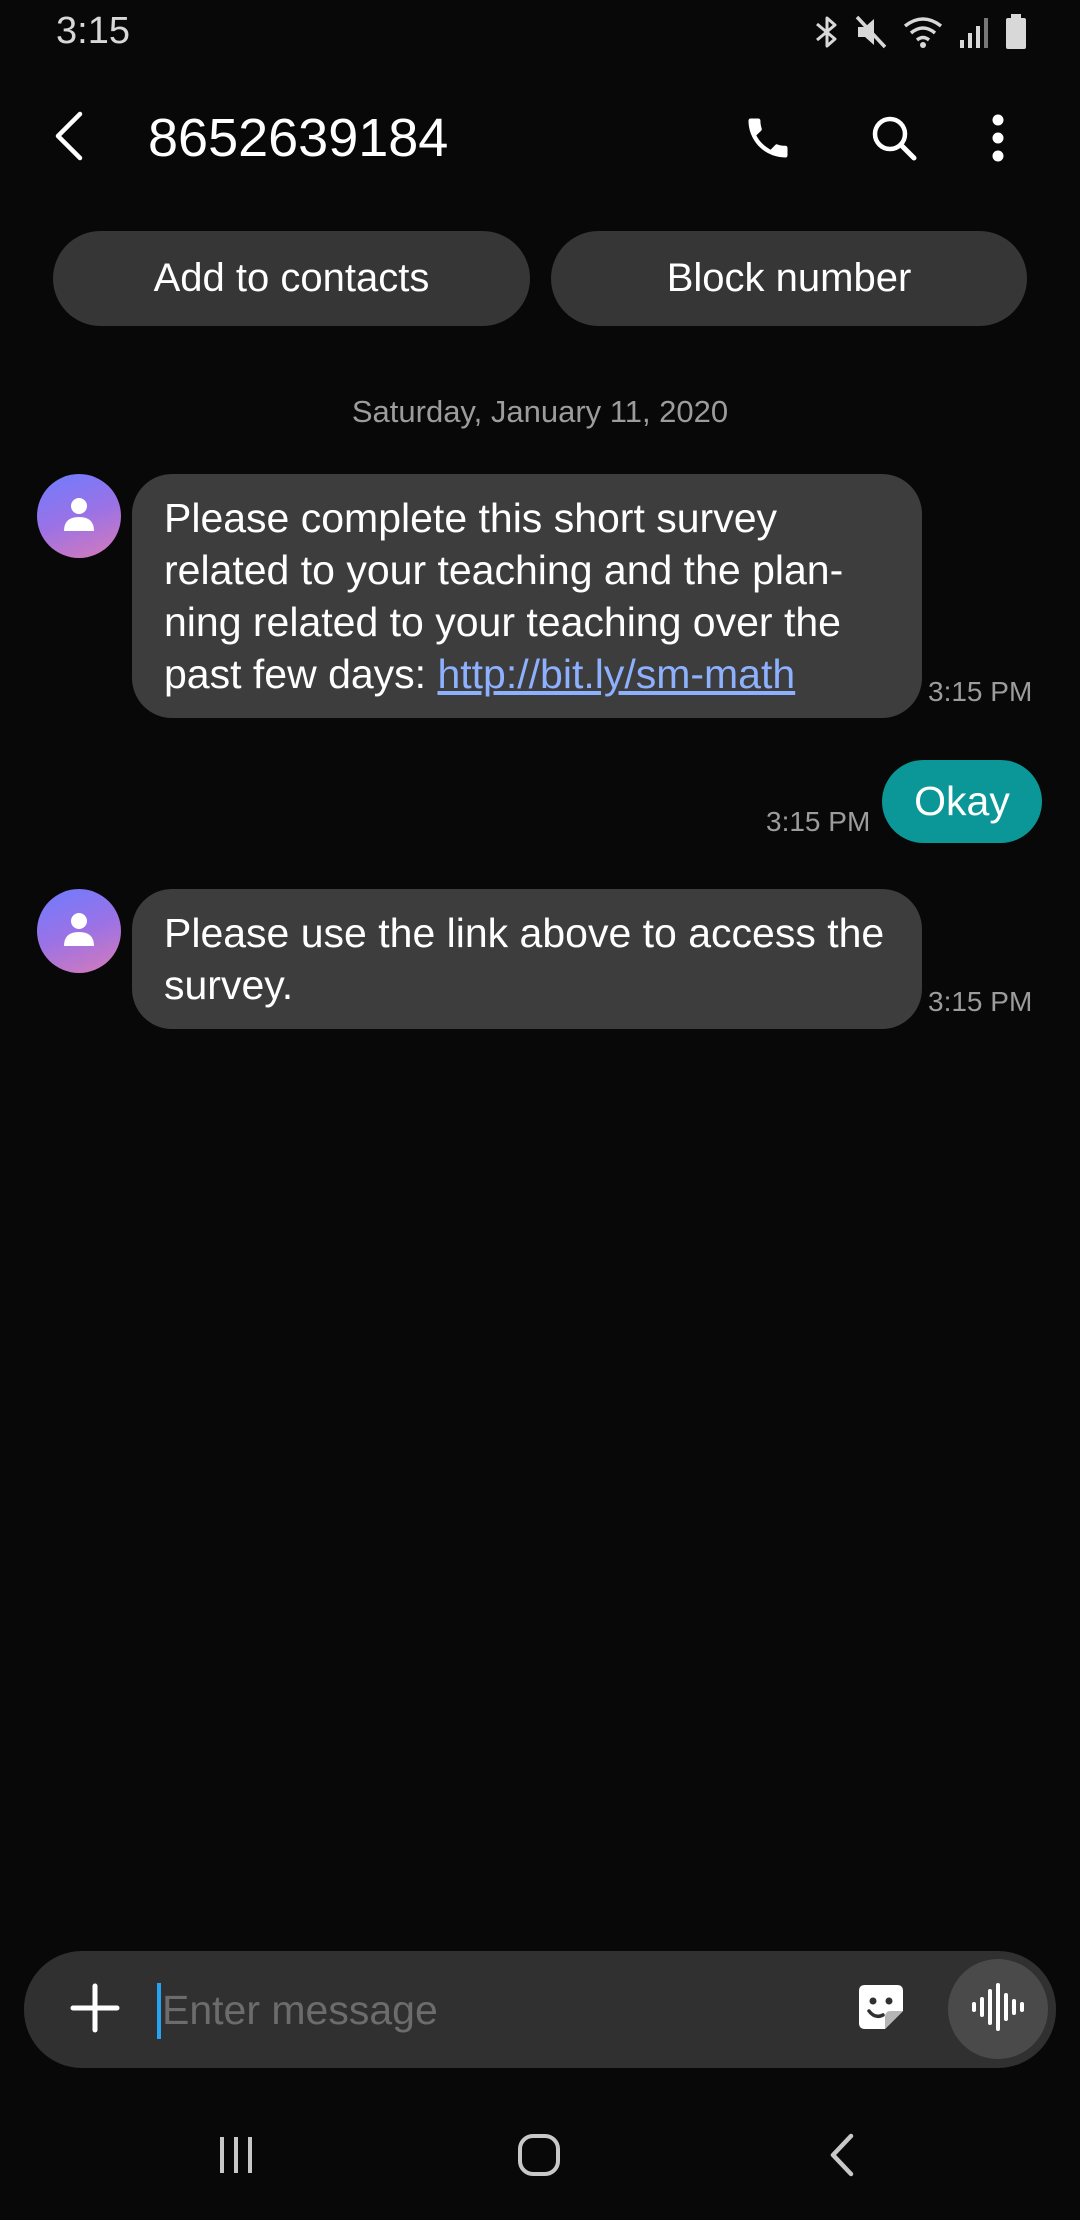  What do you see at coordinates (159, 2011) in the screenshot?
I see `text-cursor` at bounding box center [159, 2011].